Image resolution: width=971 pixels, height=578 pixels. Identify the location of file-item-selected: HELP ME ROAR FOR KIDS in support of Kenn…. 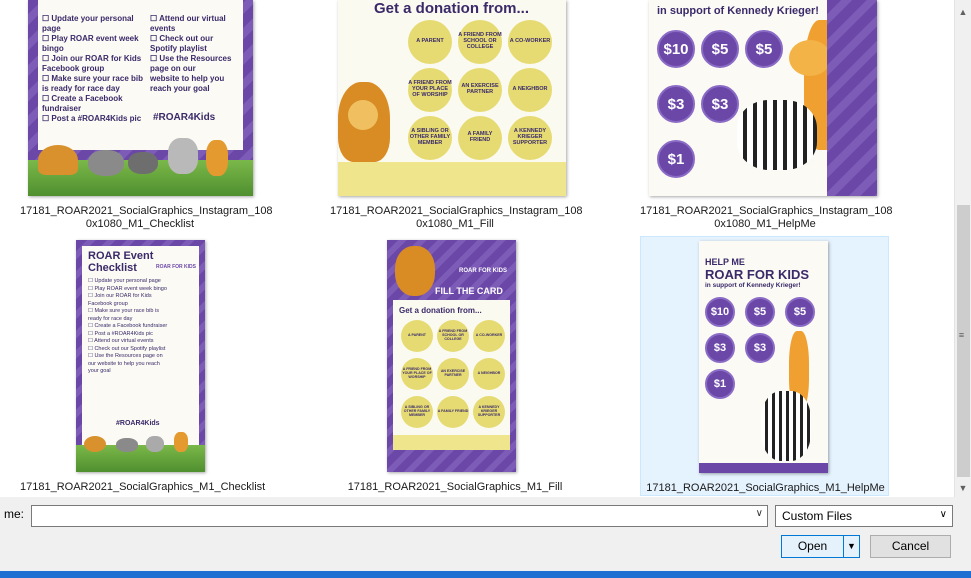
(764, 366).